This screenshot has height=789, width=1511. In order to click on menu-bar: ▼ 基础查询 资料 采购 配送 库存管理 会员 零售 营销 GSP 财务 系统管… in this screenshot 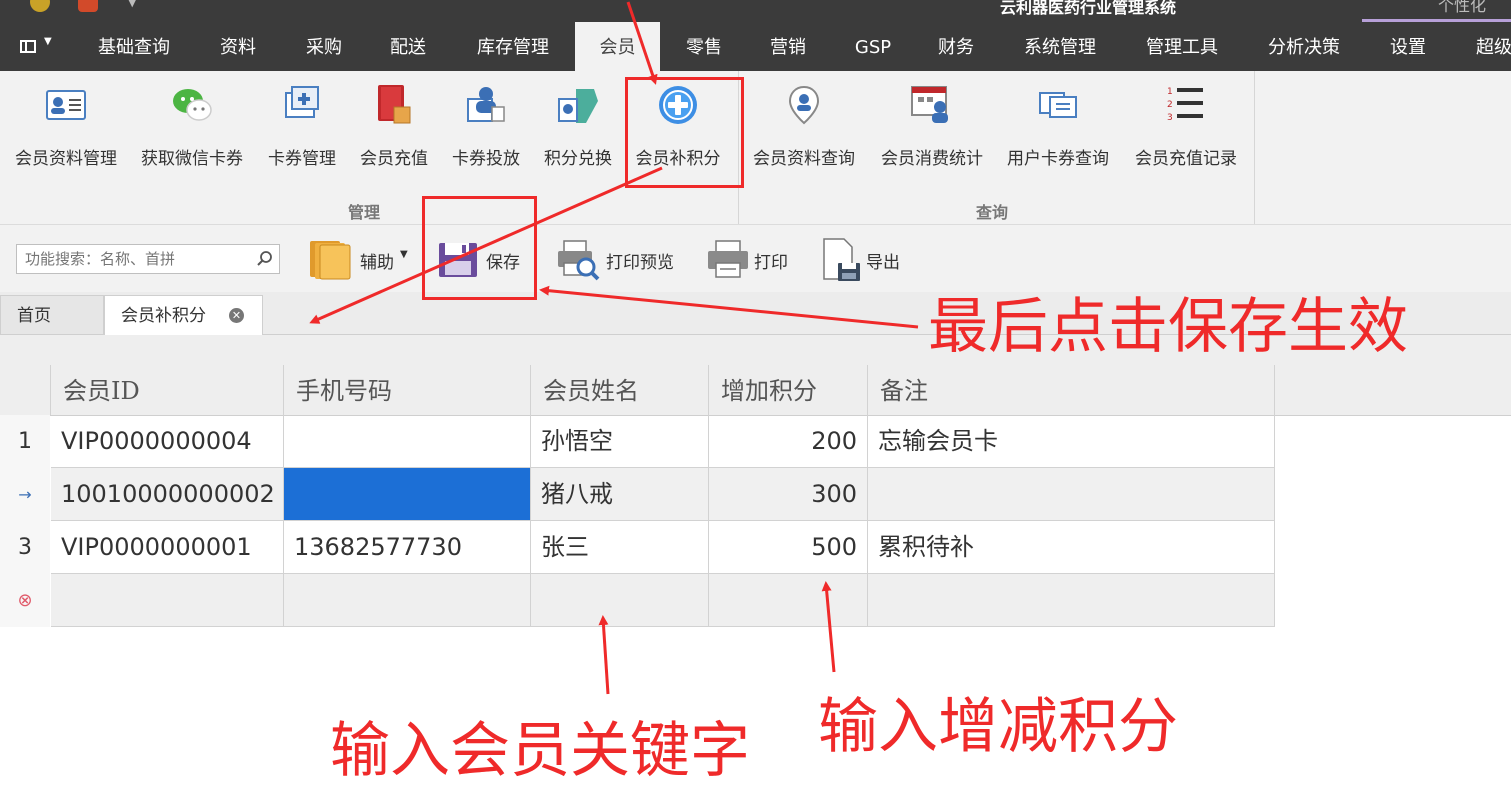, I will do `click(755, 46)`.